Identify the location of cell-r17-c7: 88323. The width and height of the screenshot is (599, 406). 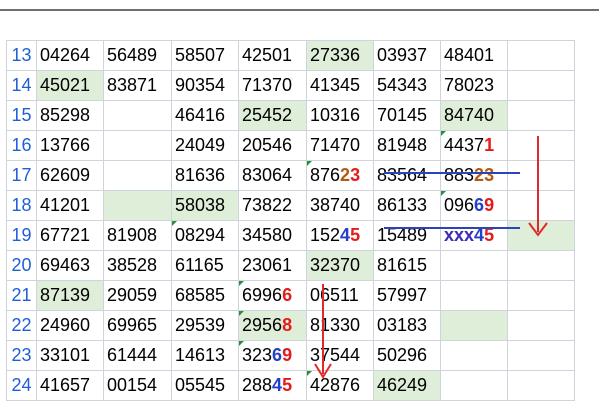
(474, 175).